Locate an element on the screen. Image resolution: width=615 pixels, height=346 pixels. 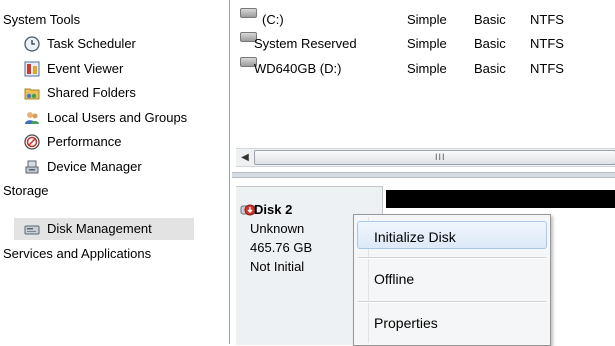
volume-name: WD640GB (D:) is located at coordinates (298, 68).